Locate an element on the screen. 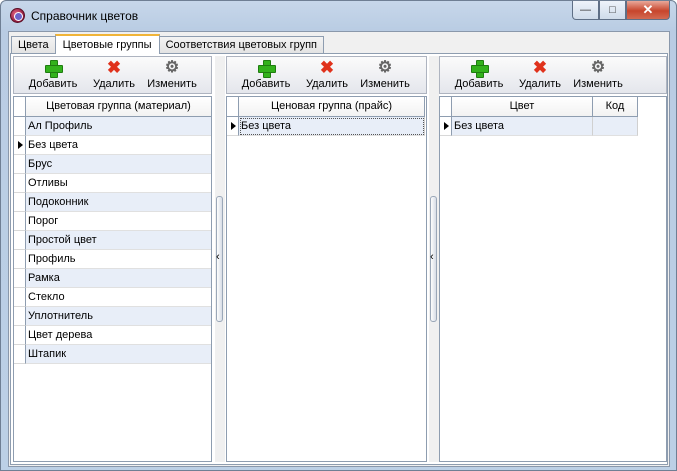 This screenshot has height=471, width=677. table-row: Подоконник is located at coordinates (112, 202).